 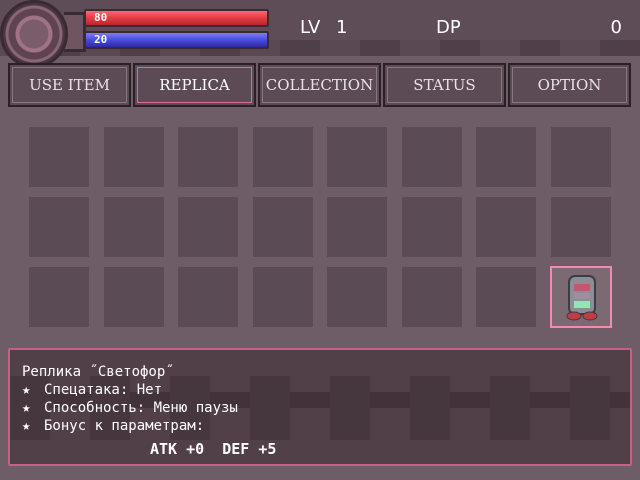 What do you see at coordinates (569, 85) in the screenshot?
I see `tab-option: OPTION` at bounding box center [569, 85].